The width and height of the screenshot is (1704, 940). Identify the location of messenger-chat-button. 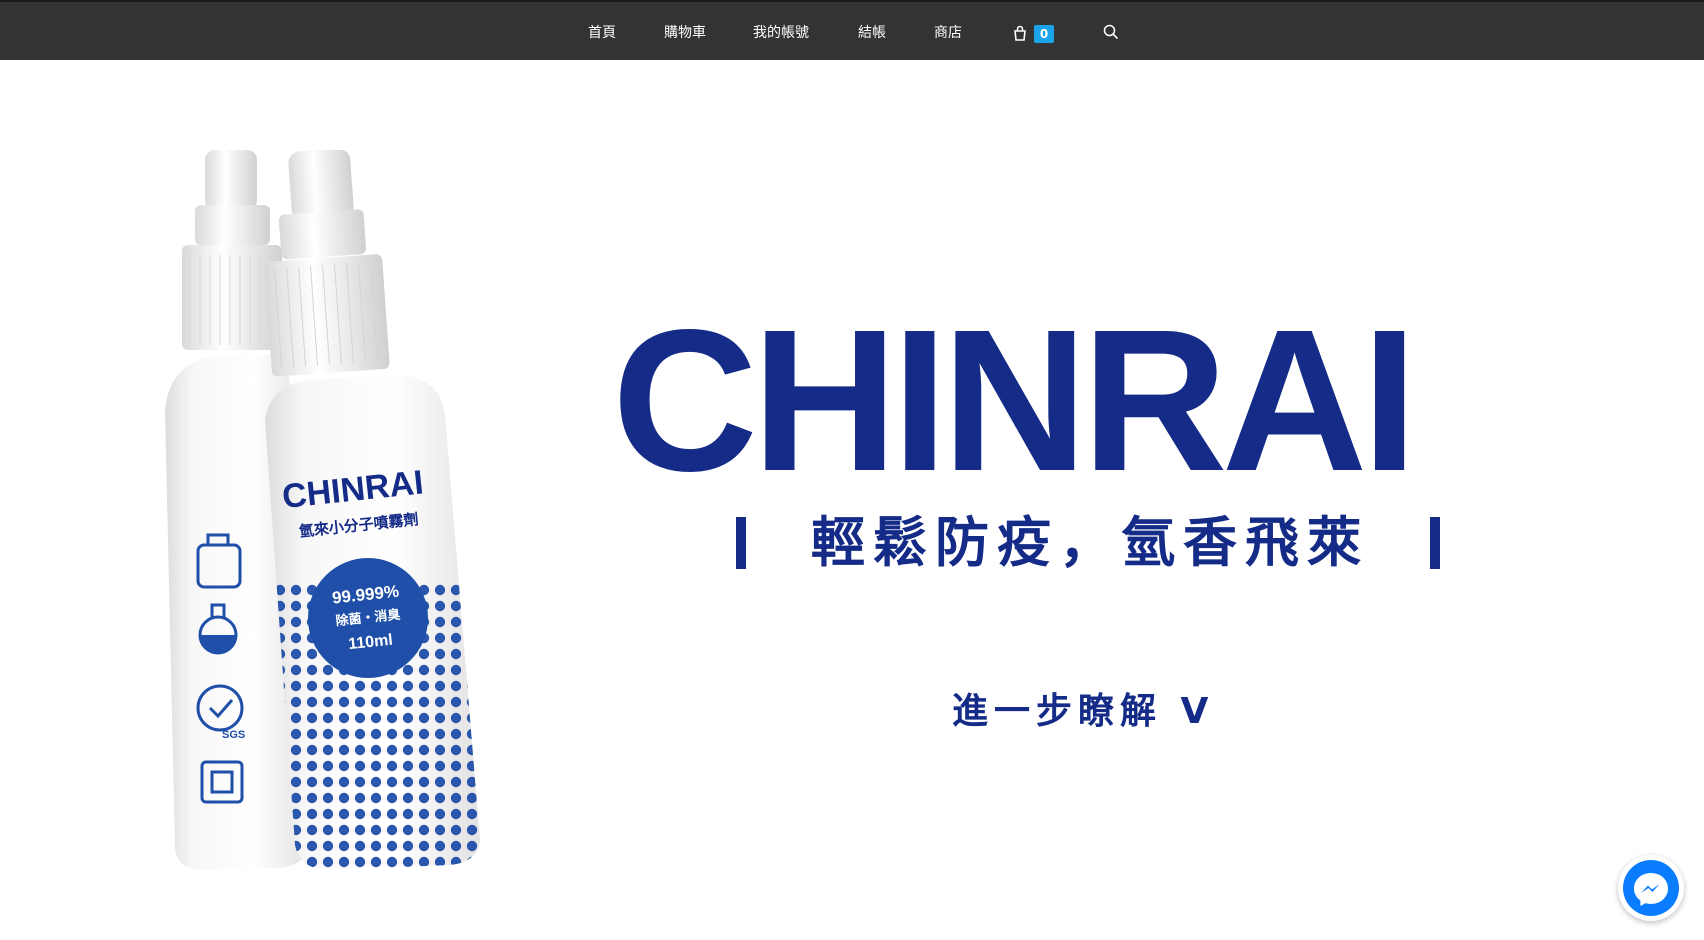
(1651, 888).